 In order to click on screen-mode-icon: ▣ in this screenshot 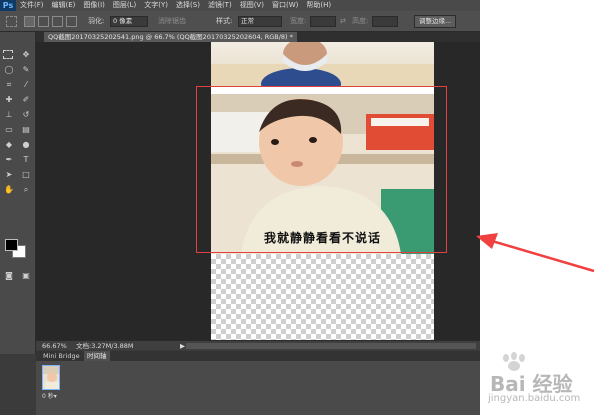, I will do `click(26, 275)`.